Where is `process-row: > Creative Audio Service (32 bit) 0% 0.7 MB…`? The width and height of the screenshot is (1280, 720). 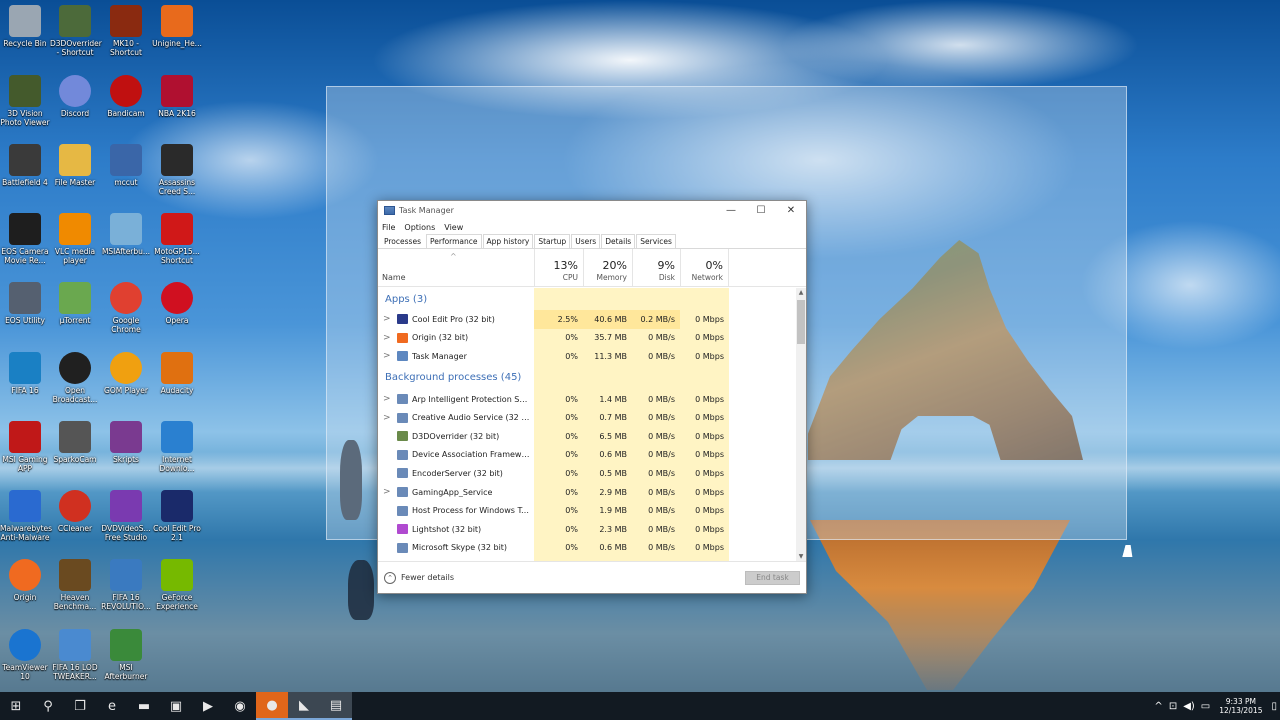
process-row: > Creative Audio Service (32 bit) 0% 0.7 MB… is located at coordinates (588, 417).